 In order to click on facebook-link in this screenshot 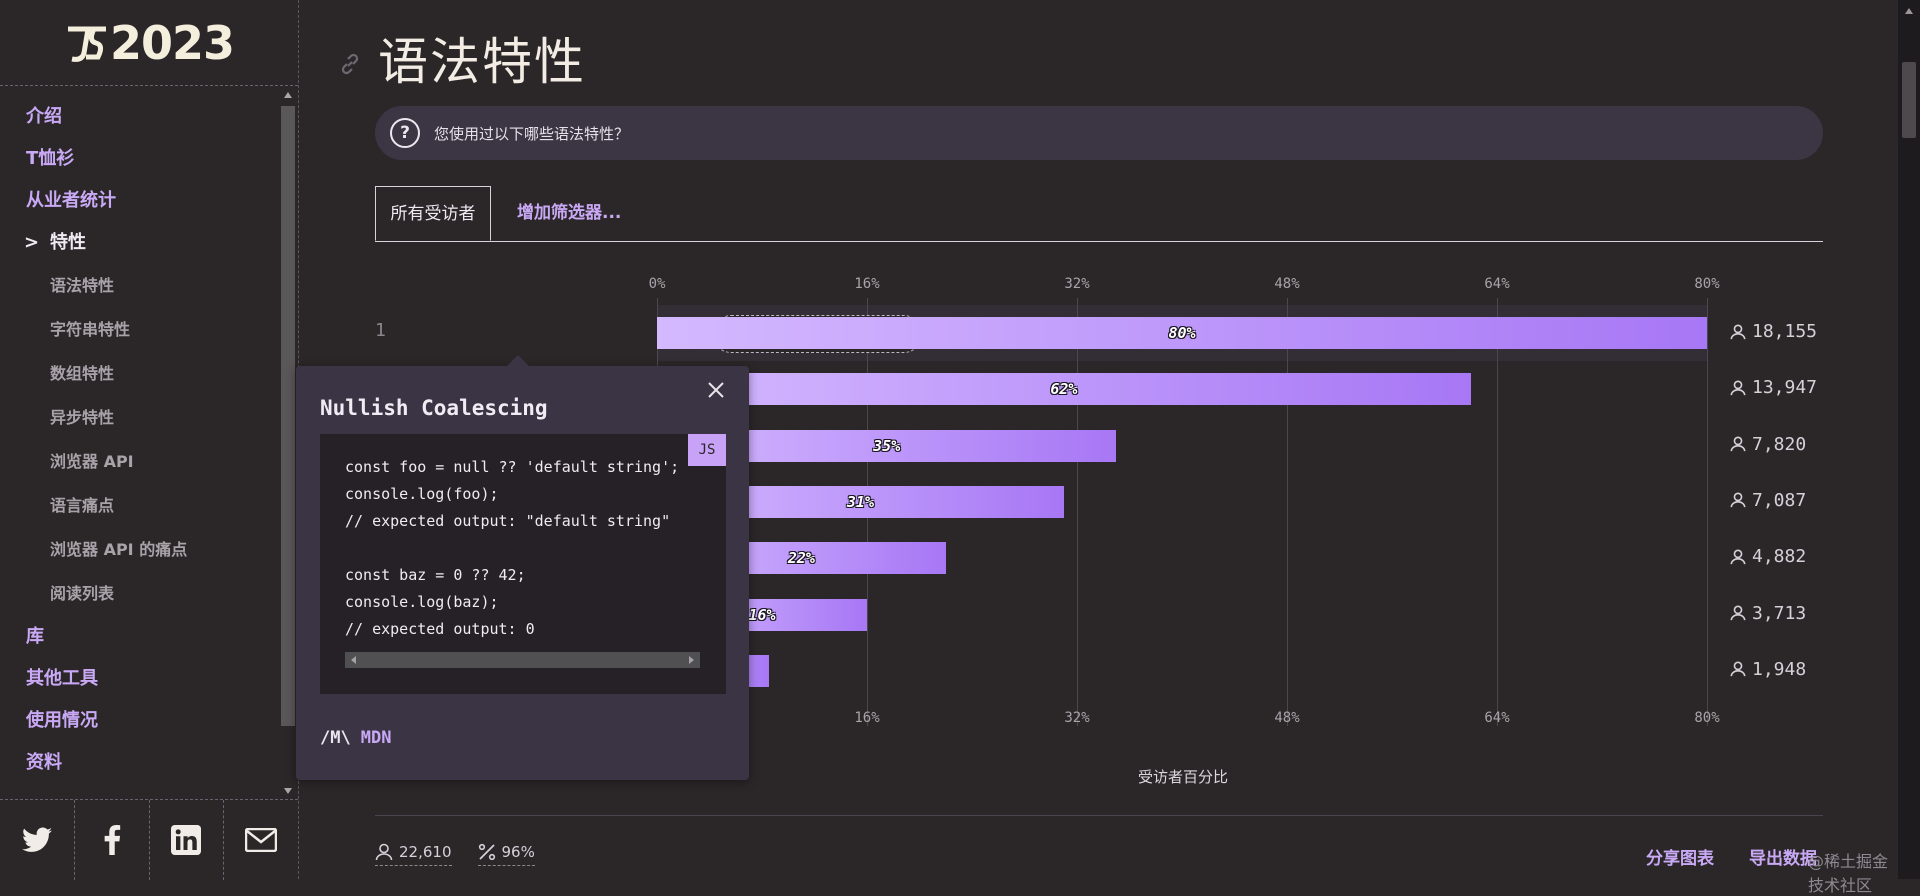, I will do `click(112, 840)`.